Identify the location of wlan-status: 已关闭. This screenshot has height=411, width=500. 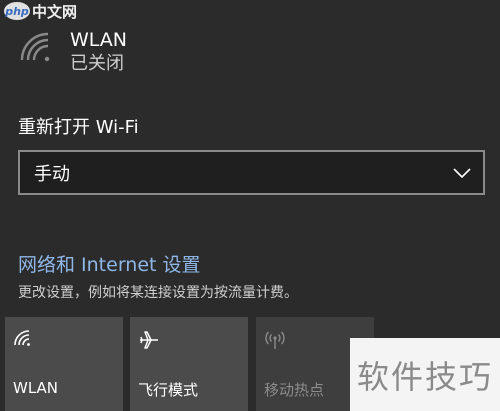
(97, 63).